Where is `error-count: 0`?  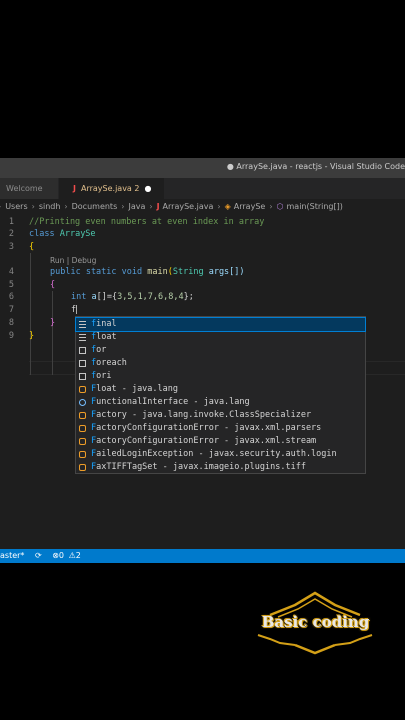 error-count: 0 is located at coordinates (61, 555).